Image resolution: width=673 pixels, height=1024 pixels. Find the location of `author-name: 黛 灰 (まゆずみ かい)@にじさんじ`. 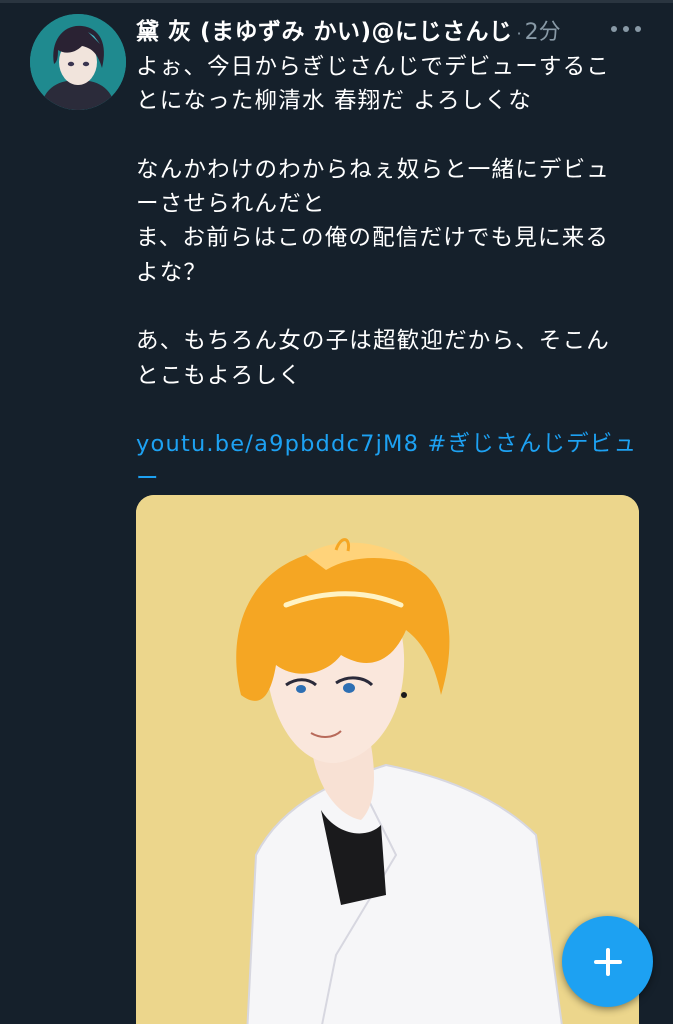

author-name: 黛 灰 (まゆずみ かい)@にじさんじ is located at coordinates (324, 29).